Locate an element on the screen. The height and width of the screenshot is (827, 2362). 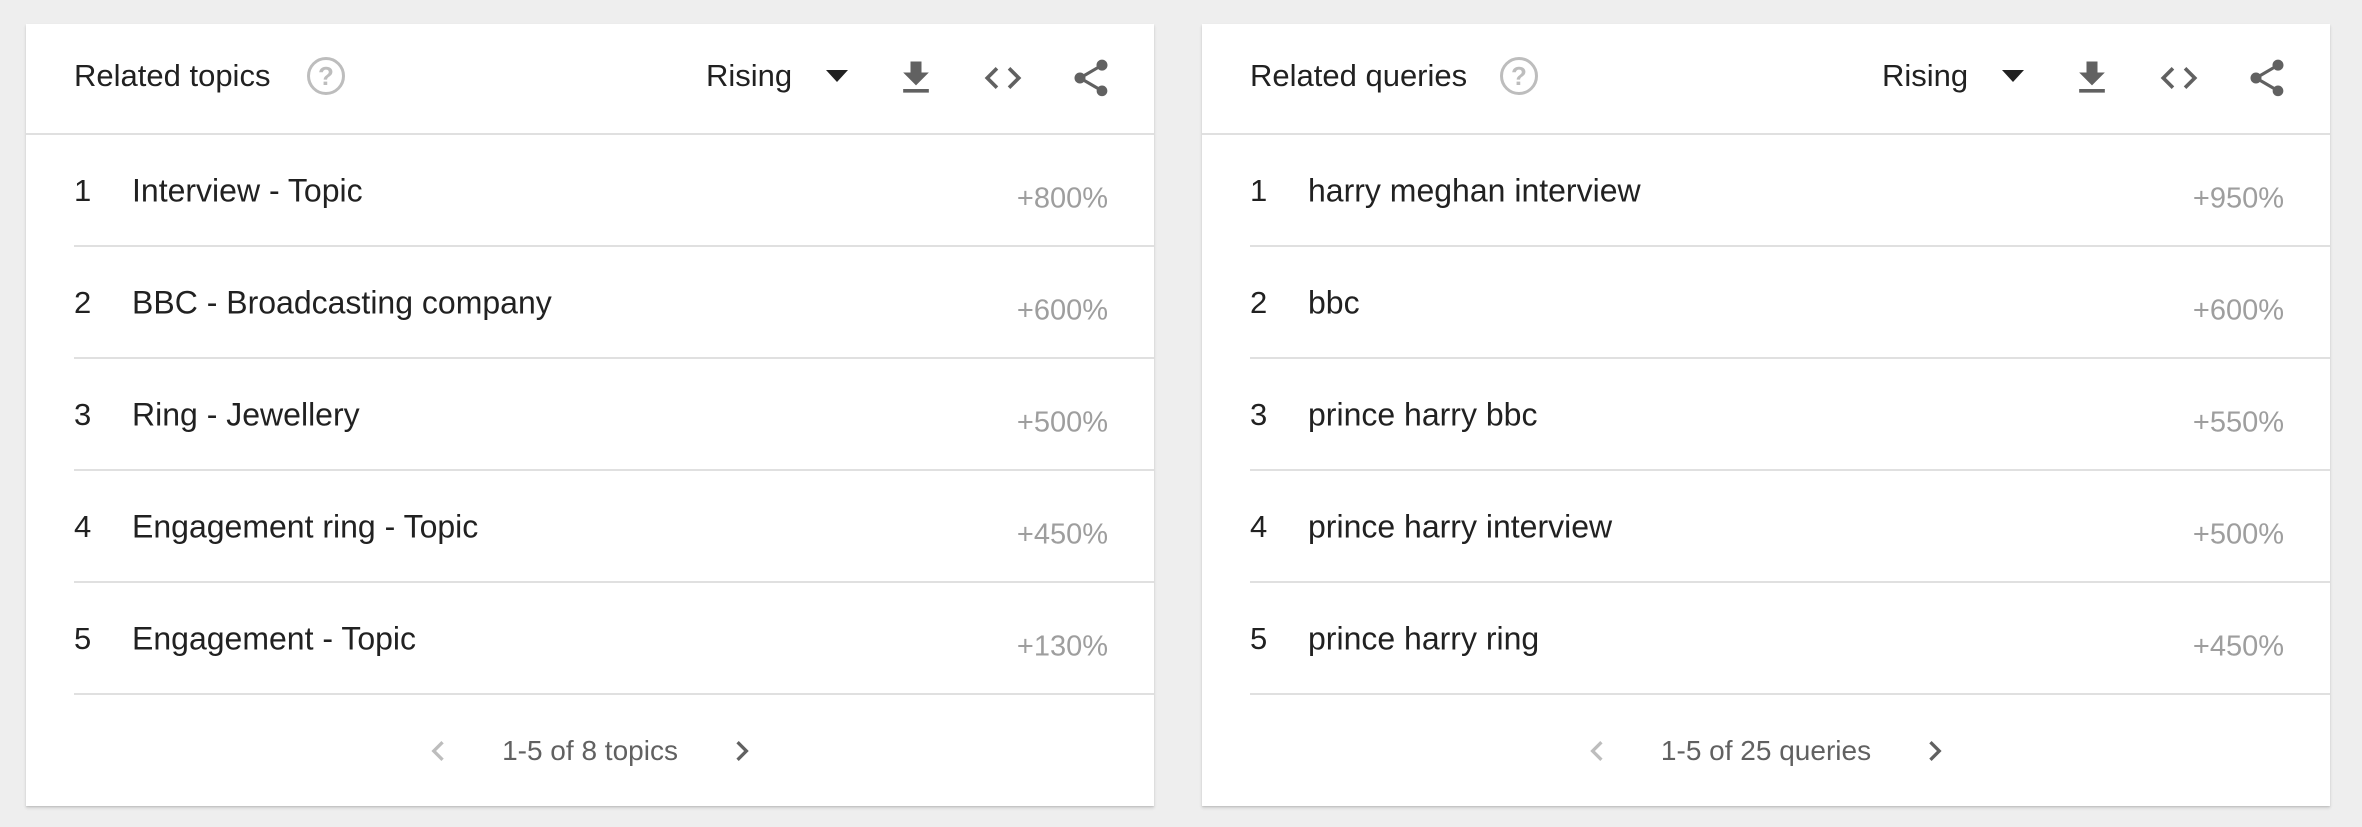
row-label: bbc is located at coordinates (1334, 302).